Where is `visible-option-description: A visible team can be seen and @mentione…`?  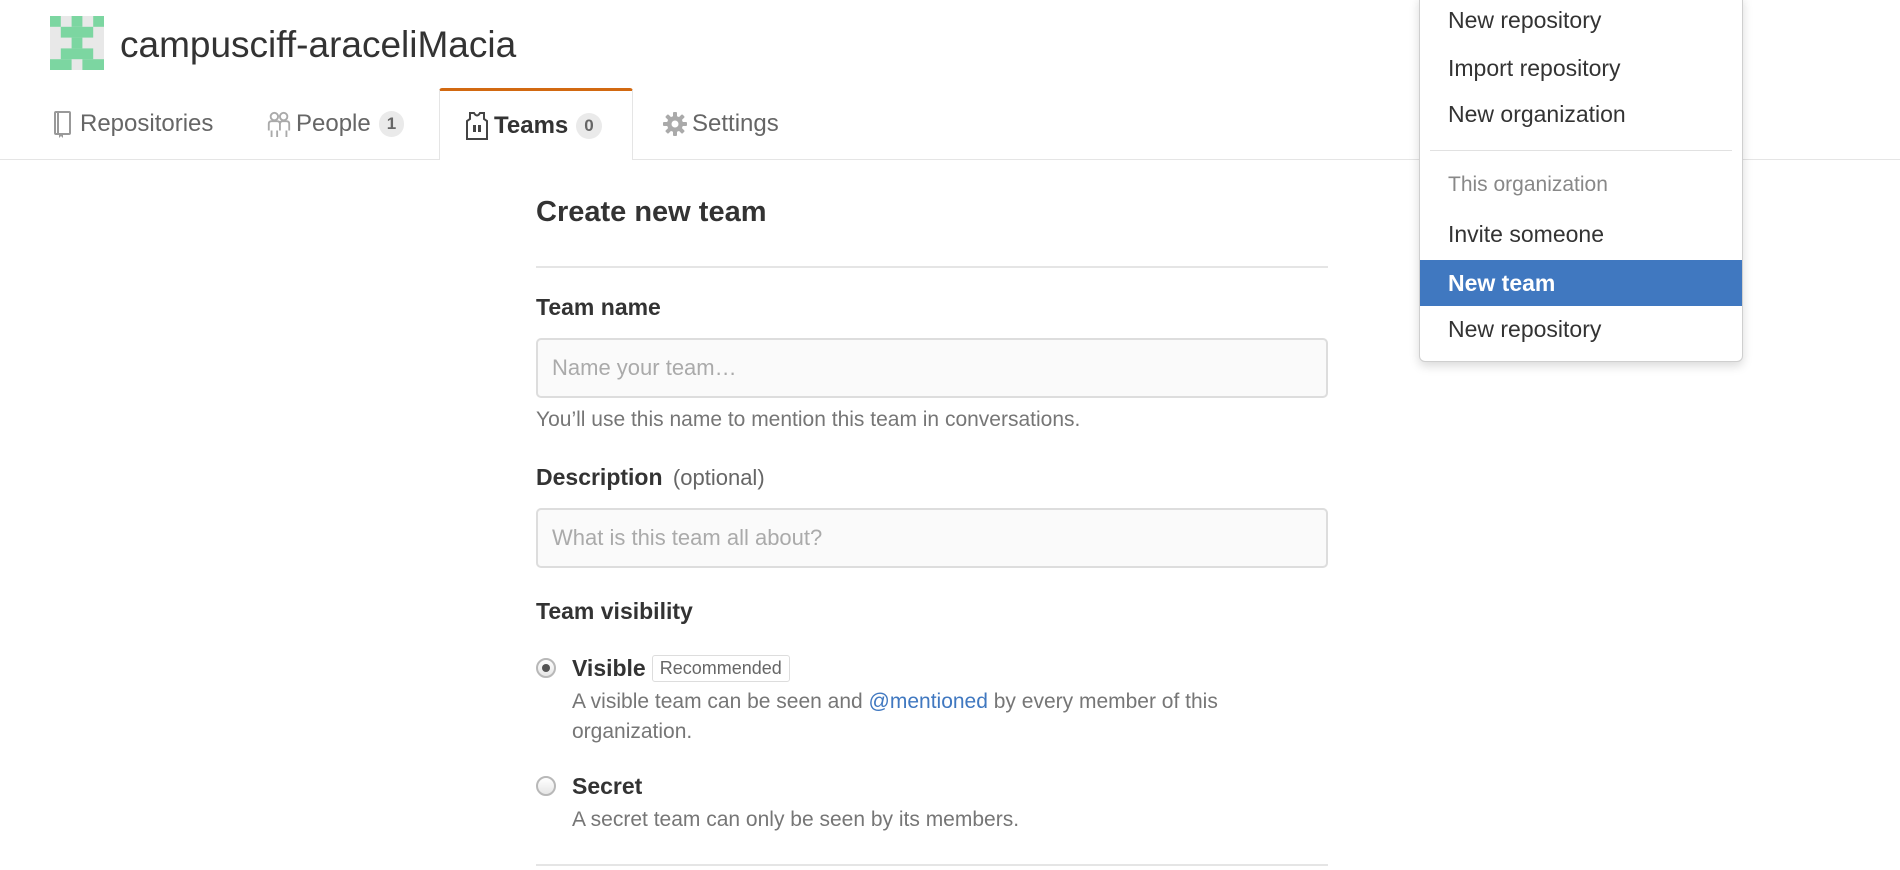 visible-option-description: A visible team can be seen and @mentione… is located at coordinates (932, 717).